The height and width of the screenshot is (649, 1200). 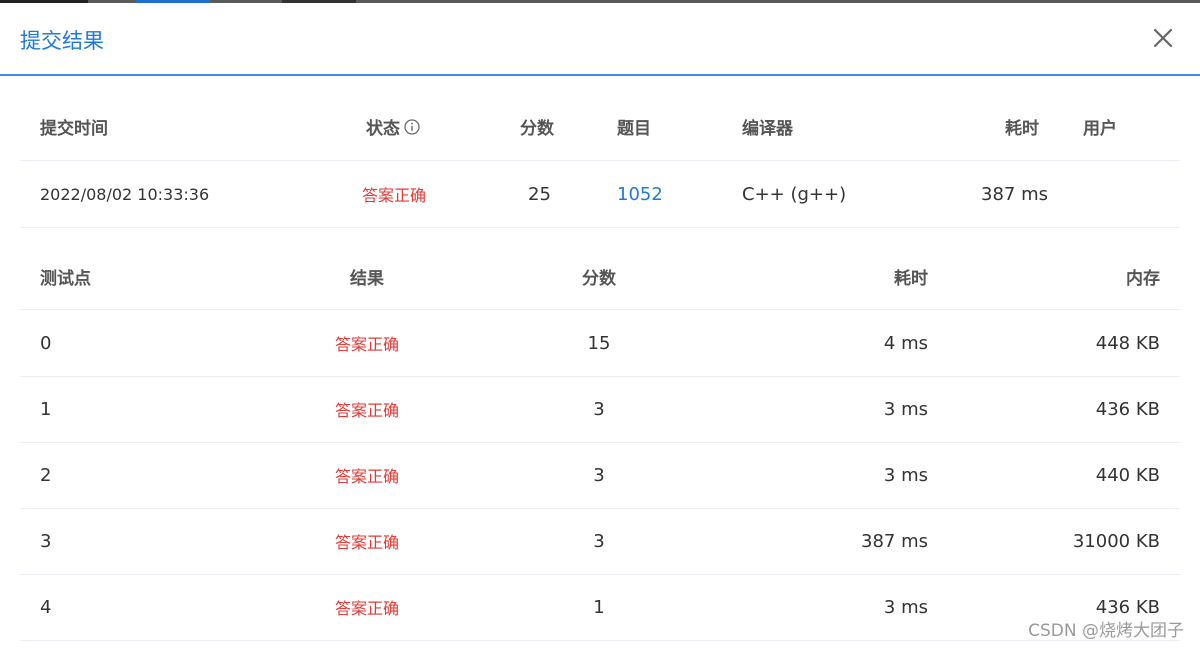 What do you see at coordinates (1014, 194) in the screenshot?
I see `submission-duration: 387 ms` at bounding box center [1014, 194].